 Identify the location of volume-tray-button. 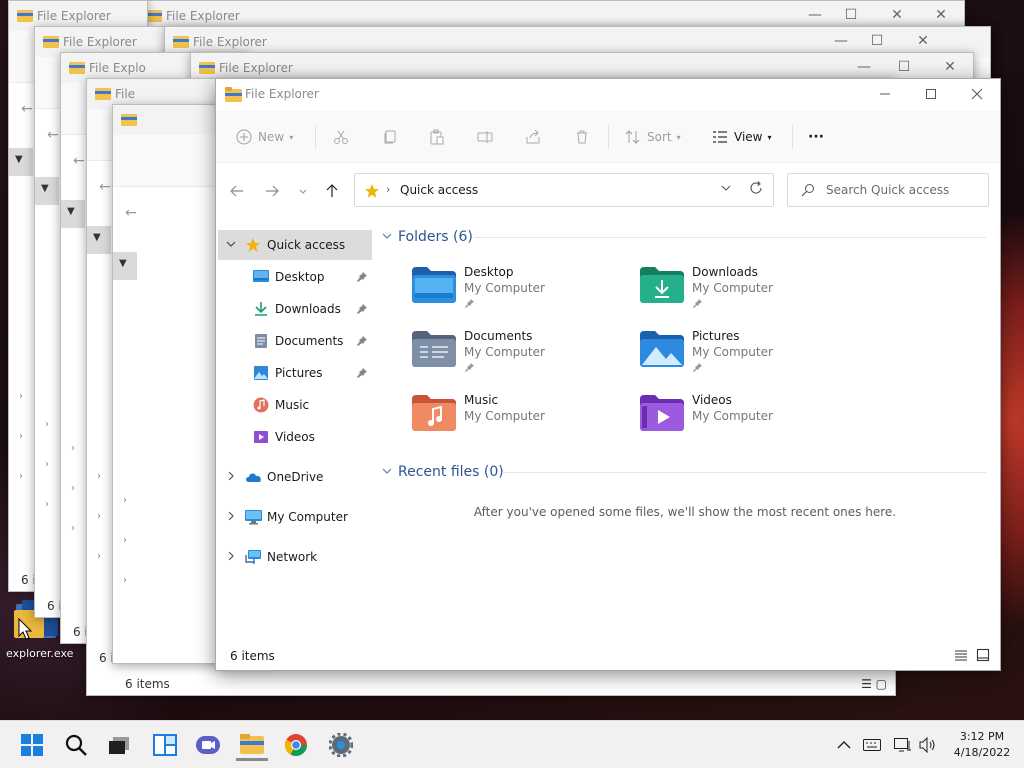
(928, 745).